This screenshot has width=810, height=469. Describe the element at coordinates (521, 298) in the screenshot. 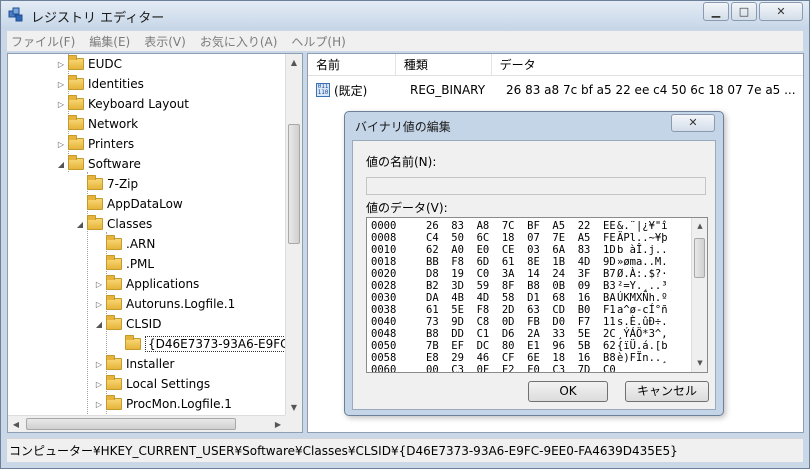

I see `hex-bytes: DA 4B 4D 58 D1 68 16 BA` at that location.